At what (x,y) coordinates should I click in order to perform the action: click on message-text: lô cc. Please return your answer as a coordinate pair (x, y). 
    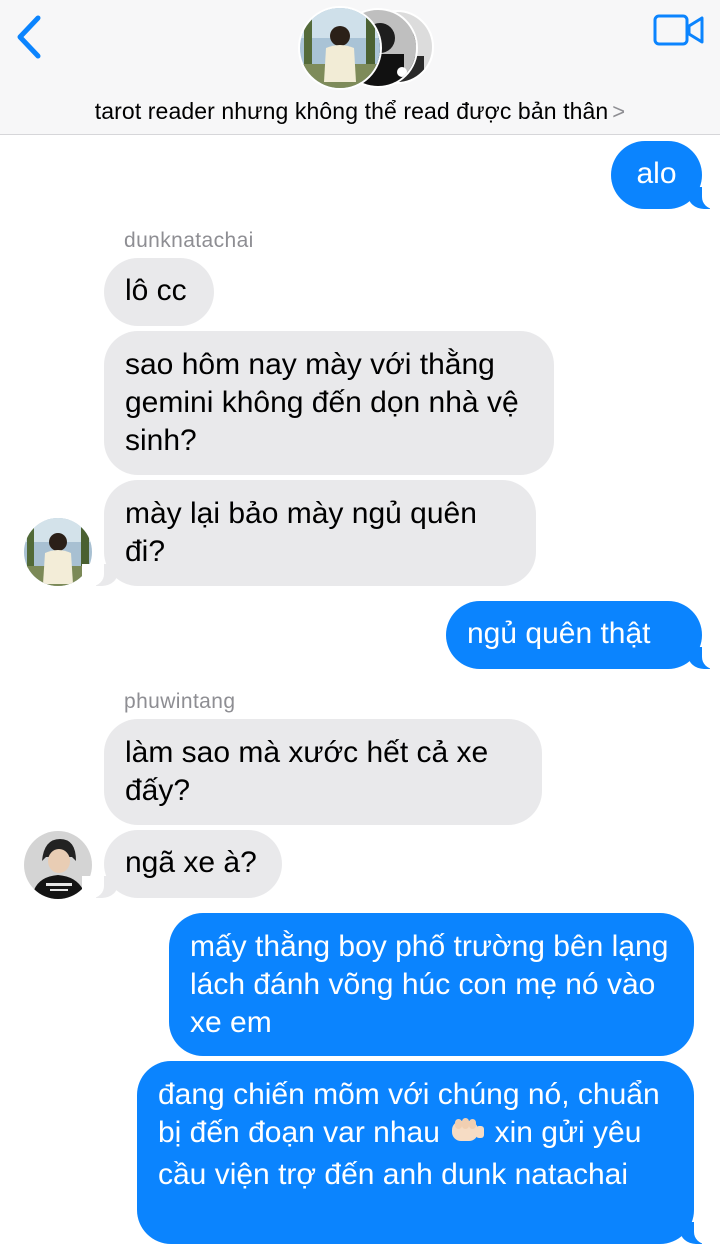
    Looking at the image, I should click on (156, 290).